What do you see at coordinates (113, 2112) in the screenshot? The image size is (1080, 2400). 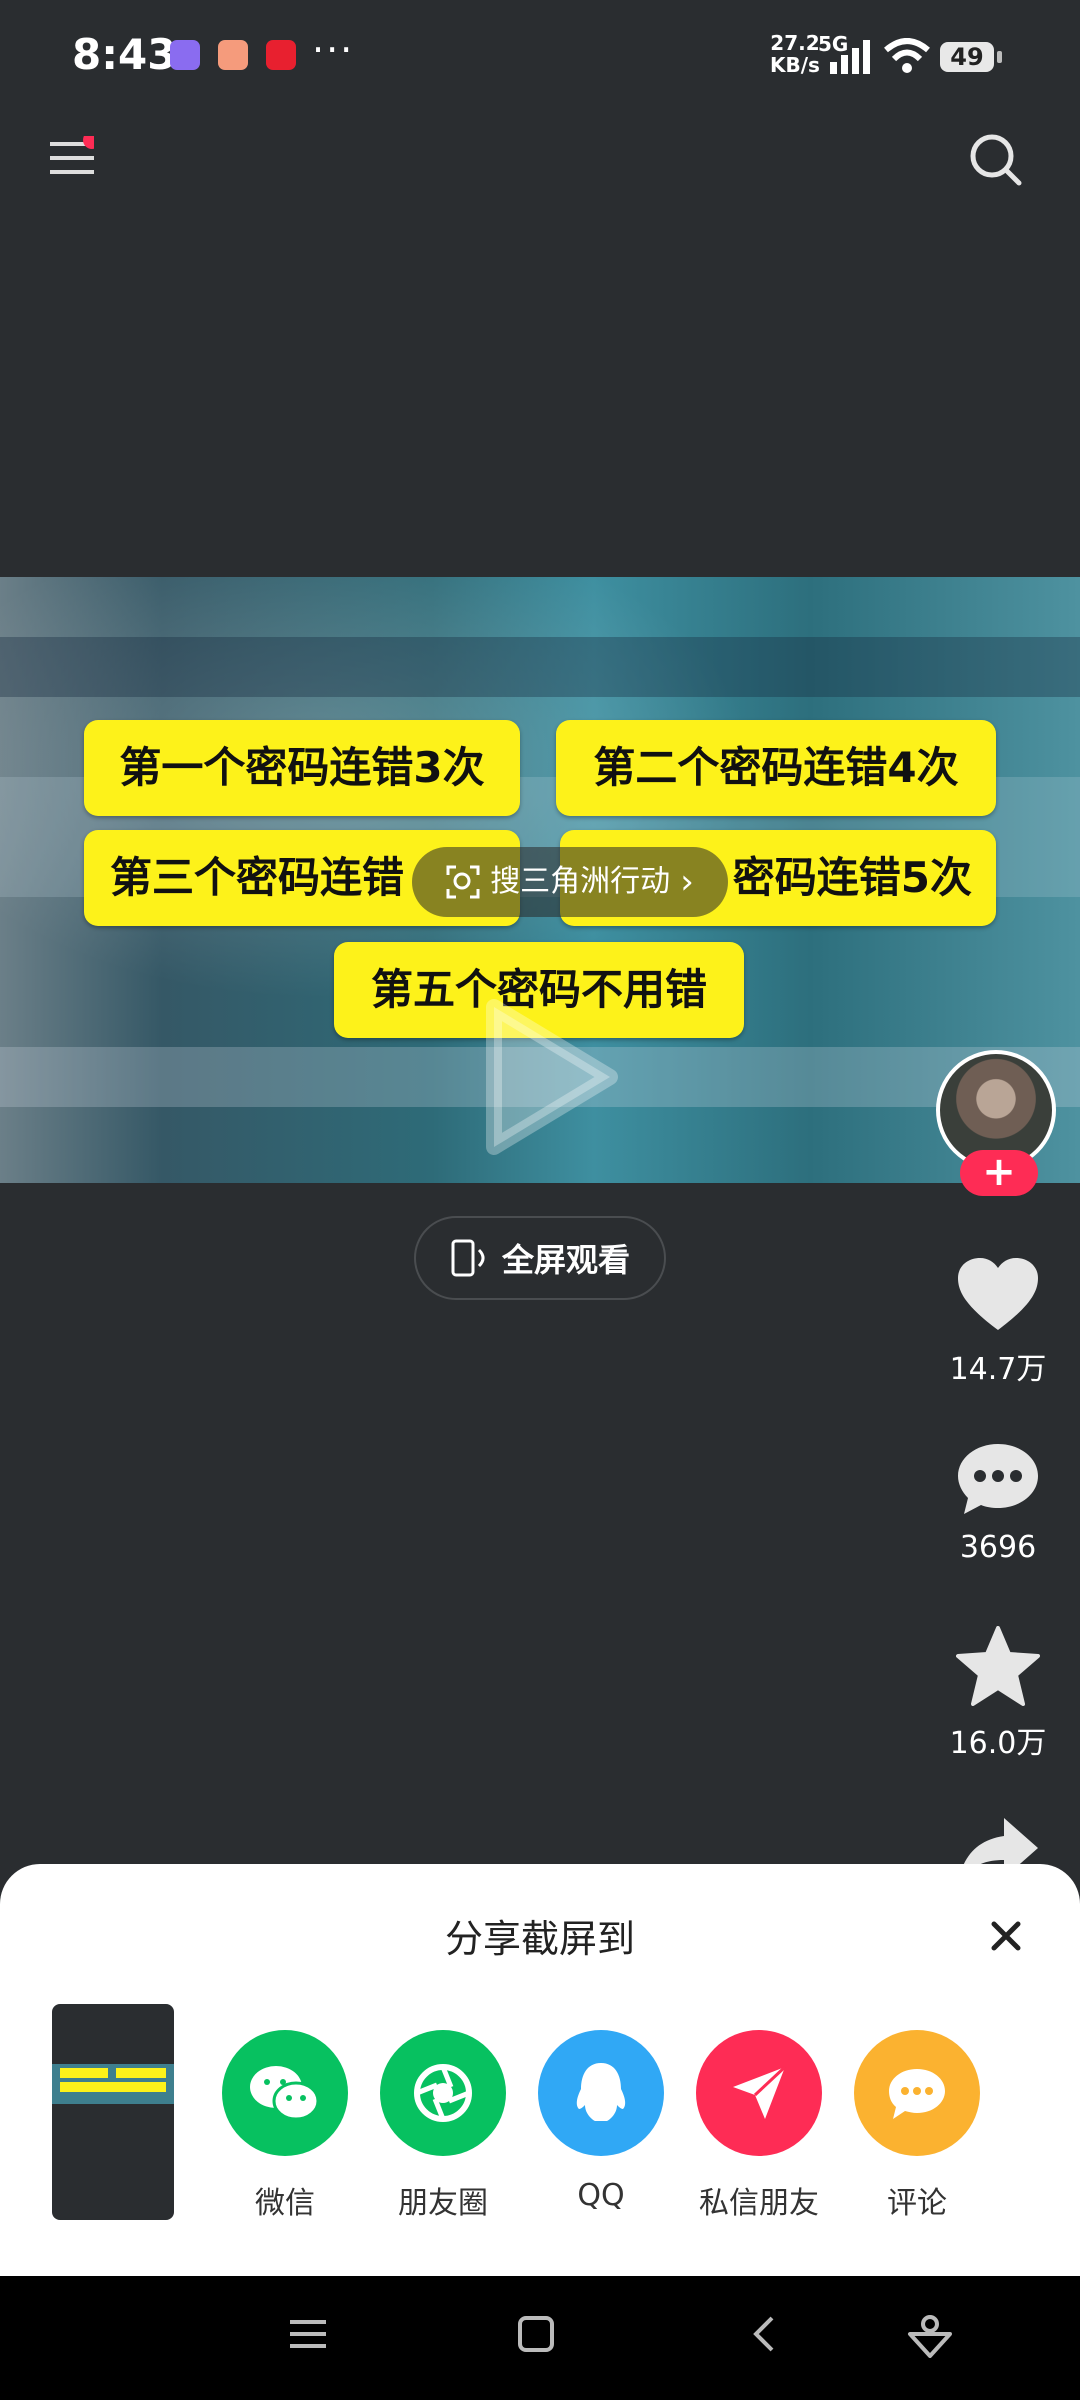 I see `screenshot-thumbnail` at bounding box center [113, 2112].